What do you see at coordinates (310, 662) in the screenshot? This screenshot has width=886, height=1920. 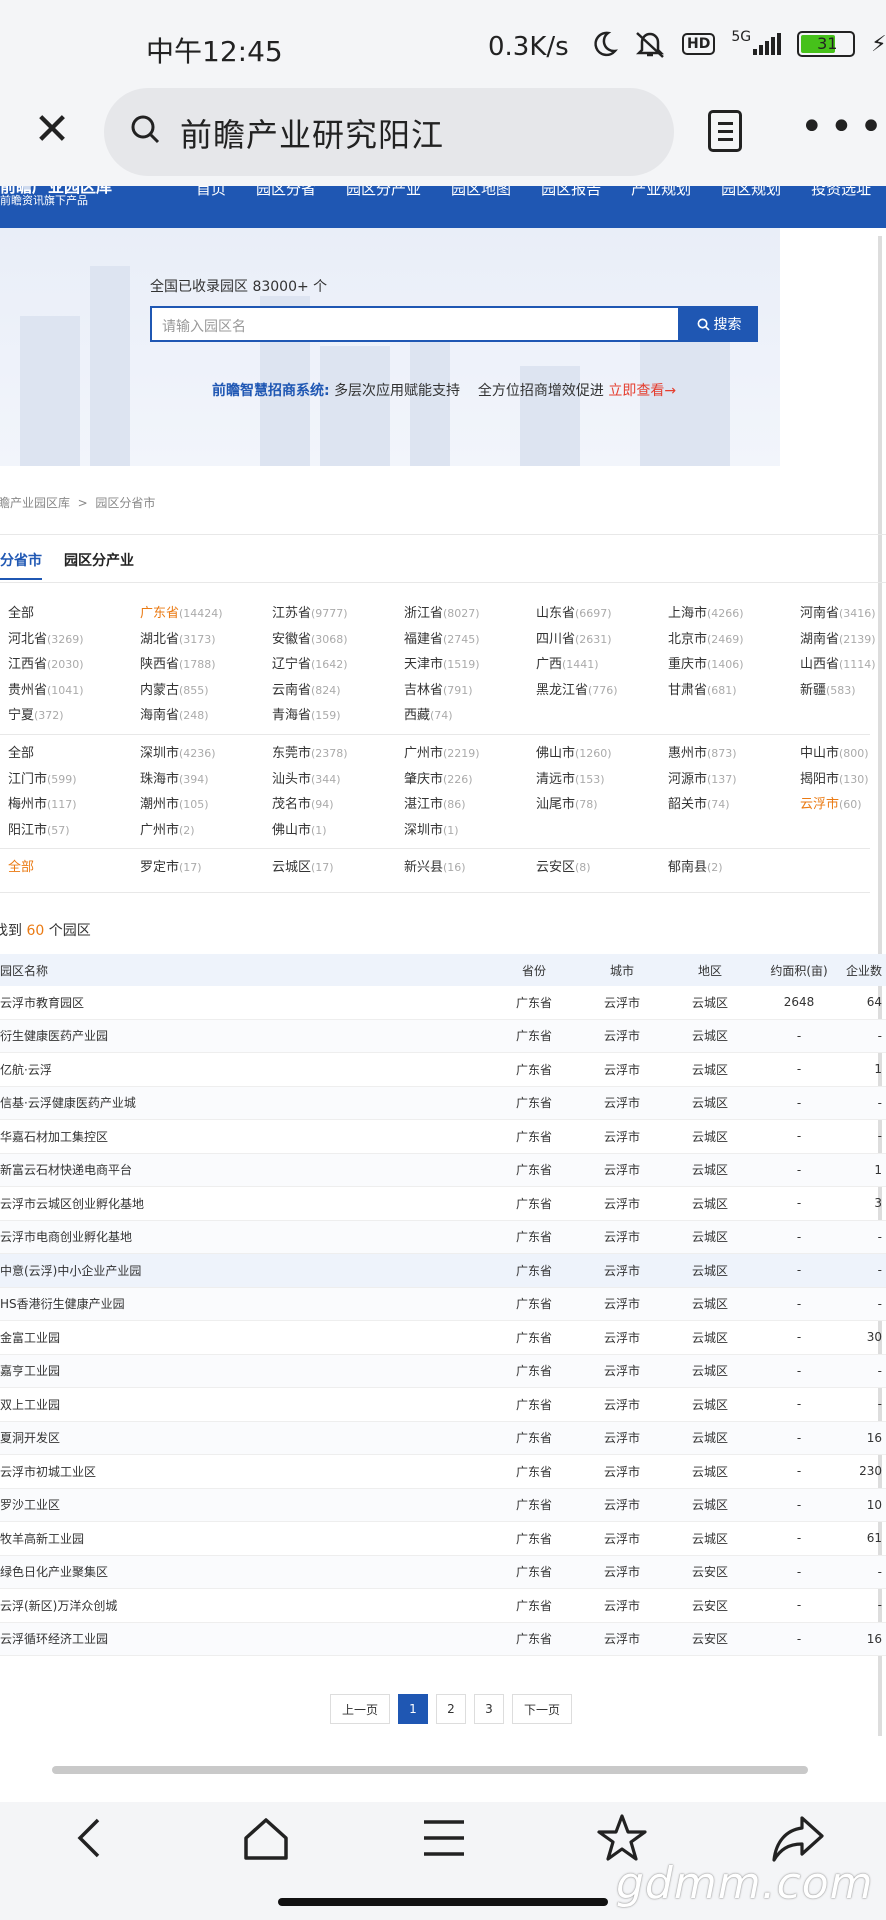 I see `filter-option: 辽宁省(1642)` at bounding box center [310, 662].